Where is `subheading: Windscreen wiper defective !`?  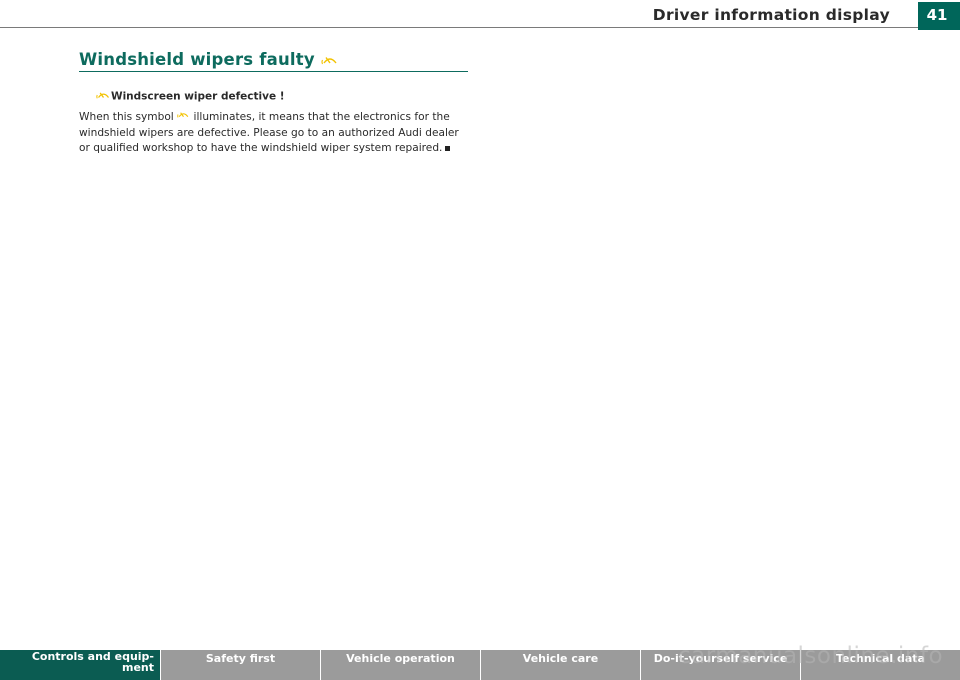
subheading: Windscreen wiper defective ! is located at coordinates (190, 96).